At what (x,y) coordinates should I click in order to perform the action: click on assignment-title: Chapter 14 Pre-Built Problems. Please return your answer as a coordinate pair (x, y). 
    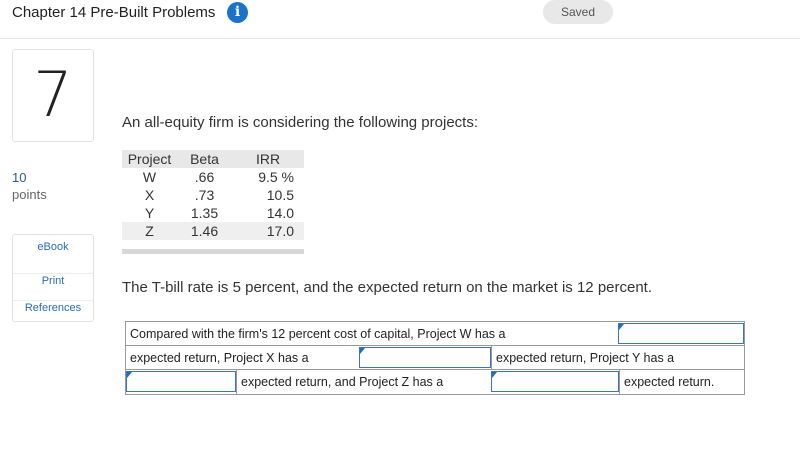
    Looking at the image, I should click on (114, 12).